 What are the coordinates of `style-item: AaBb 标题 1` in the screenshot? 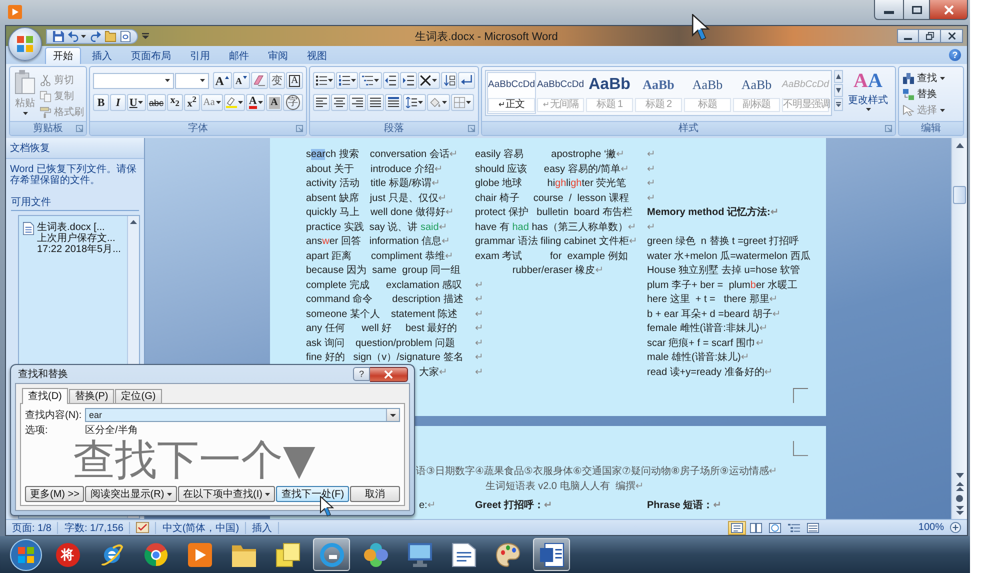 It's located at (609, 93).